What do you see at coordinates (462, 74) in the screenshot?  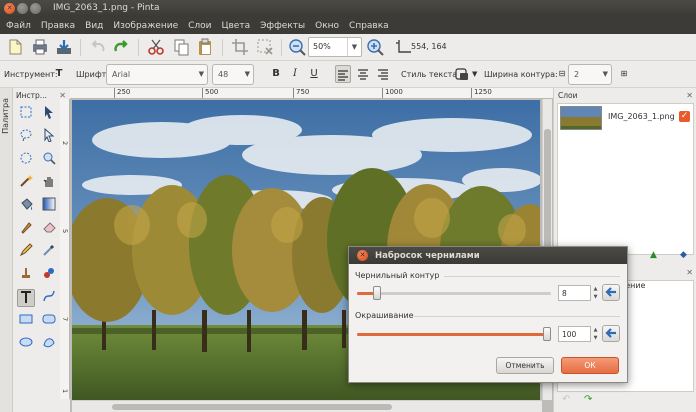 I see `text-style-icon` at bounding box center [462, 74].